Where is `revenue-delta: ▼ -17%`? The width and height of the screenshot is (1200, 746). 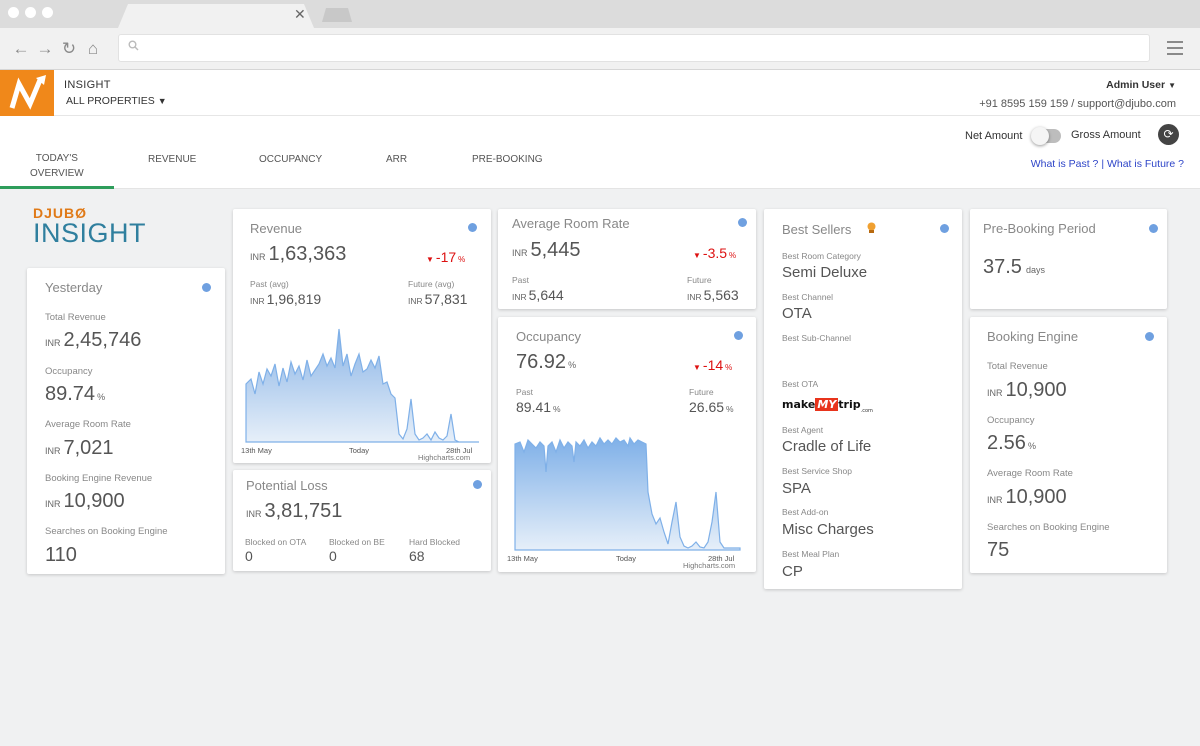
revenue-delta: ▼ -17% is located at coordinates (445, 257).